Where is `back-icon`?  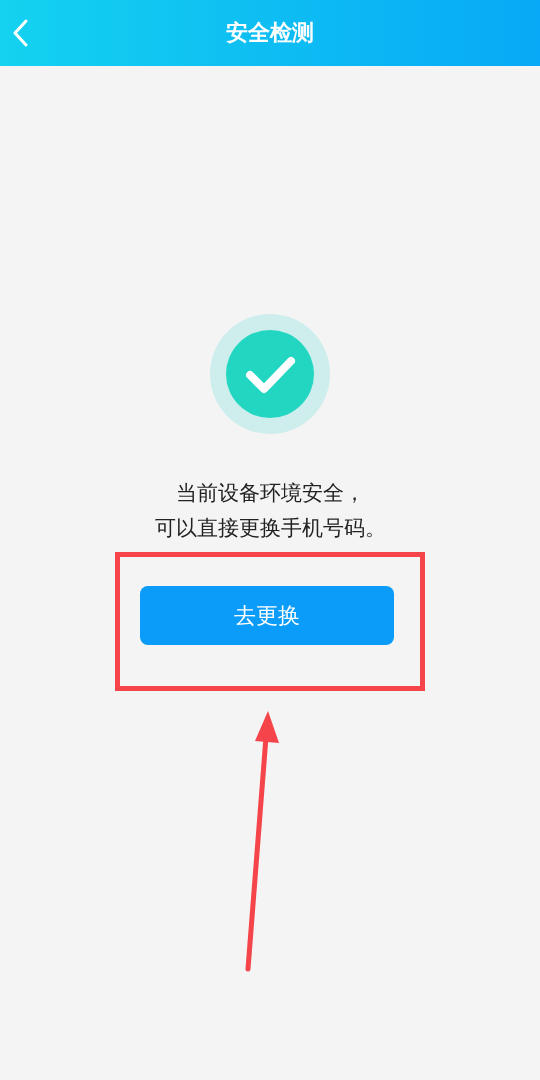 back-icon is located at coordinates (20, 33).